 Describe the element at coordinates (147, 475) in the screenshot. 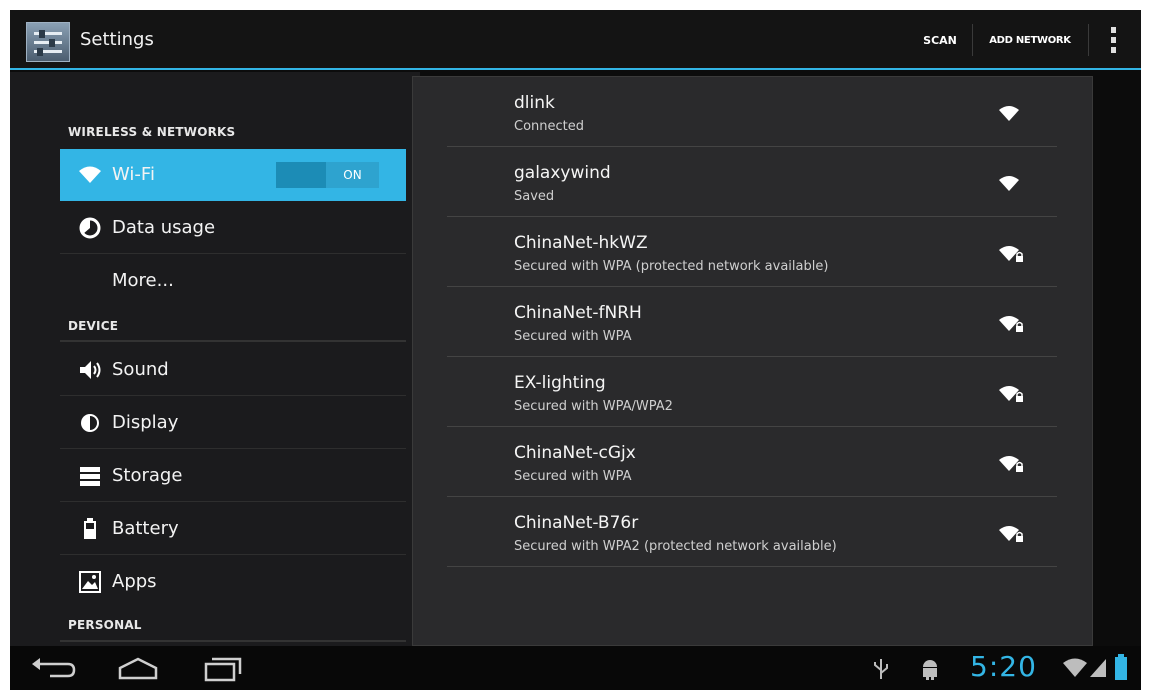

I see `menu-item-label: Storage` at that location.